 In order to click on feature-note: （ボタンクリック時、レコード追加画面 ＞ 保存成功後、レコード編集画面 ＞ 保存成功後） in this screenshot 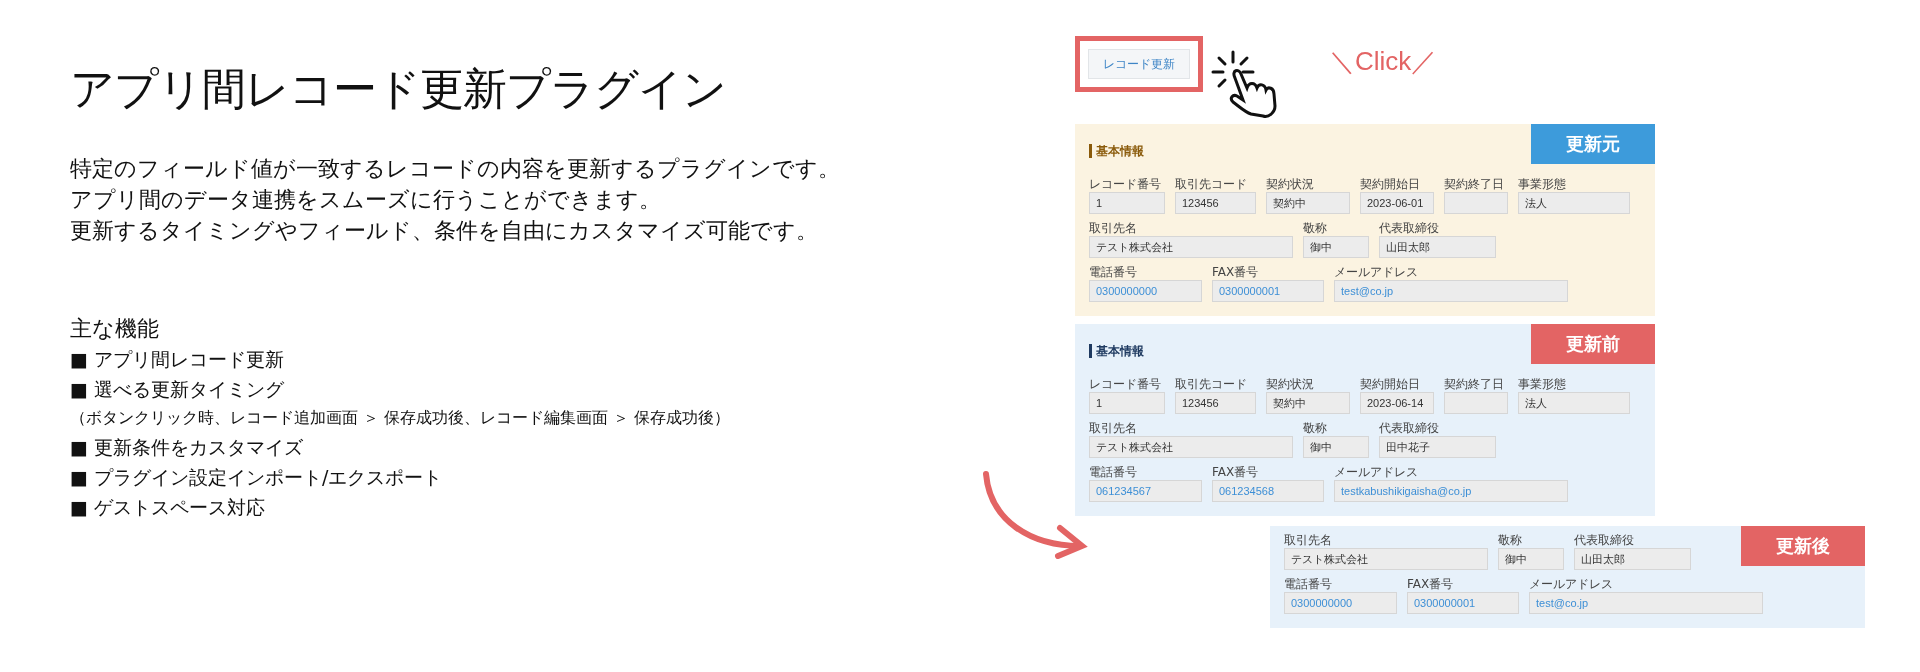, I will do `click(401, 418)`.